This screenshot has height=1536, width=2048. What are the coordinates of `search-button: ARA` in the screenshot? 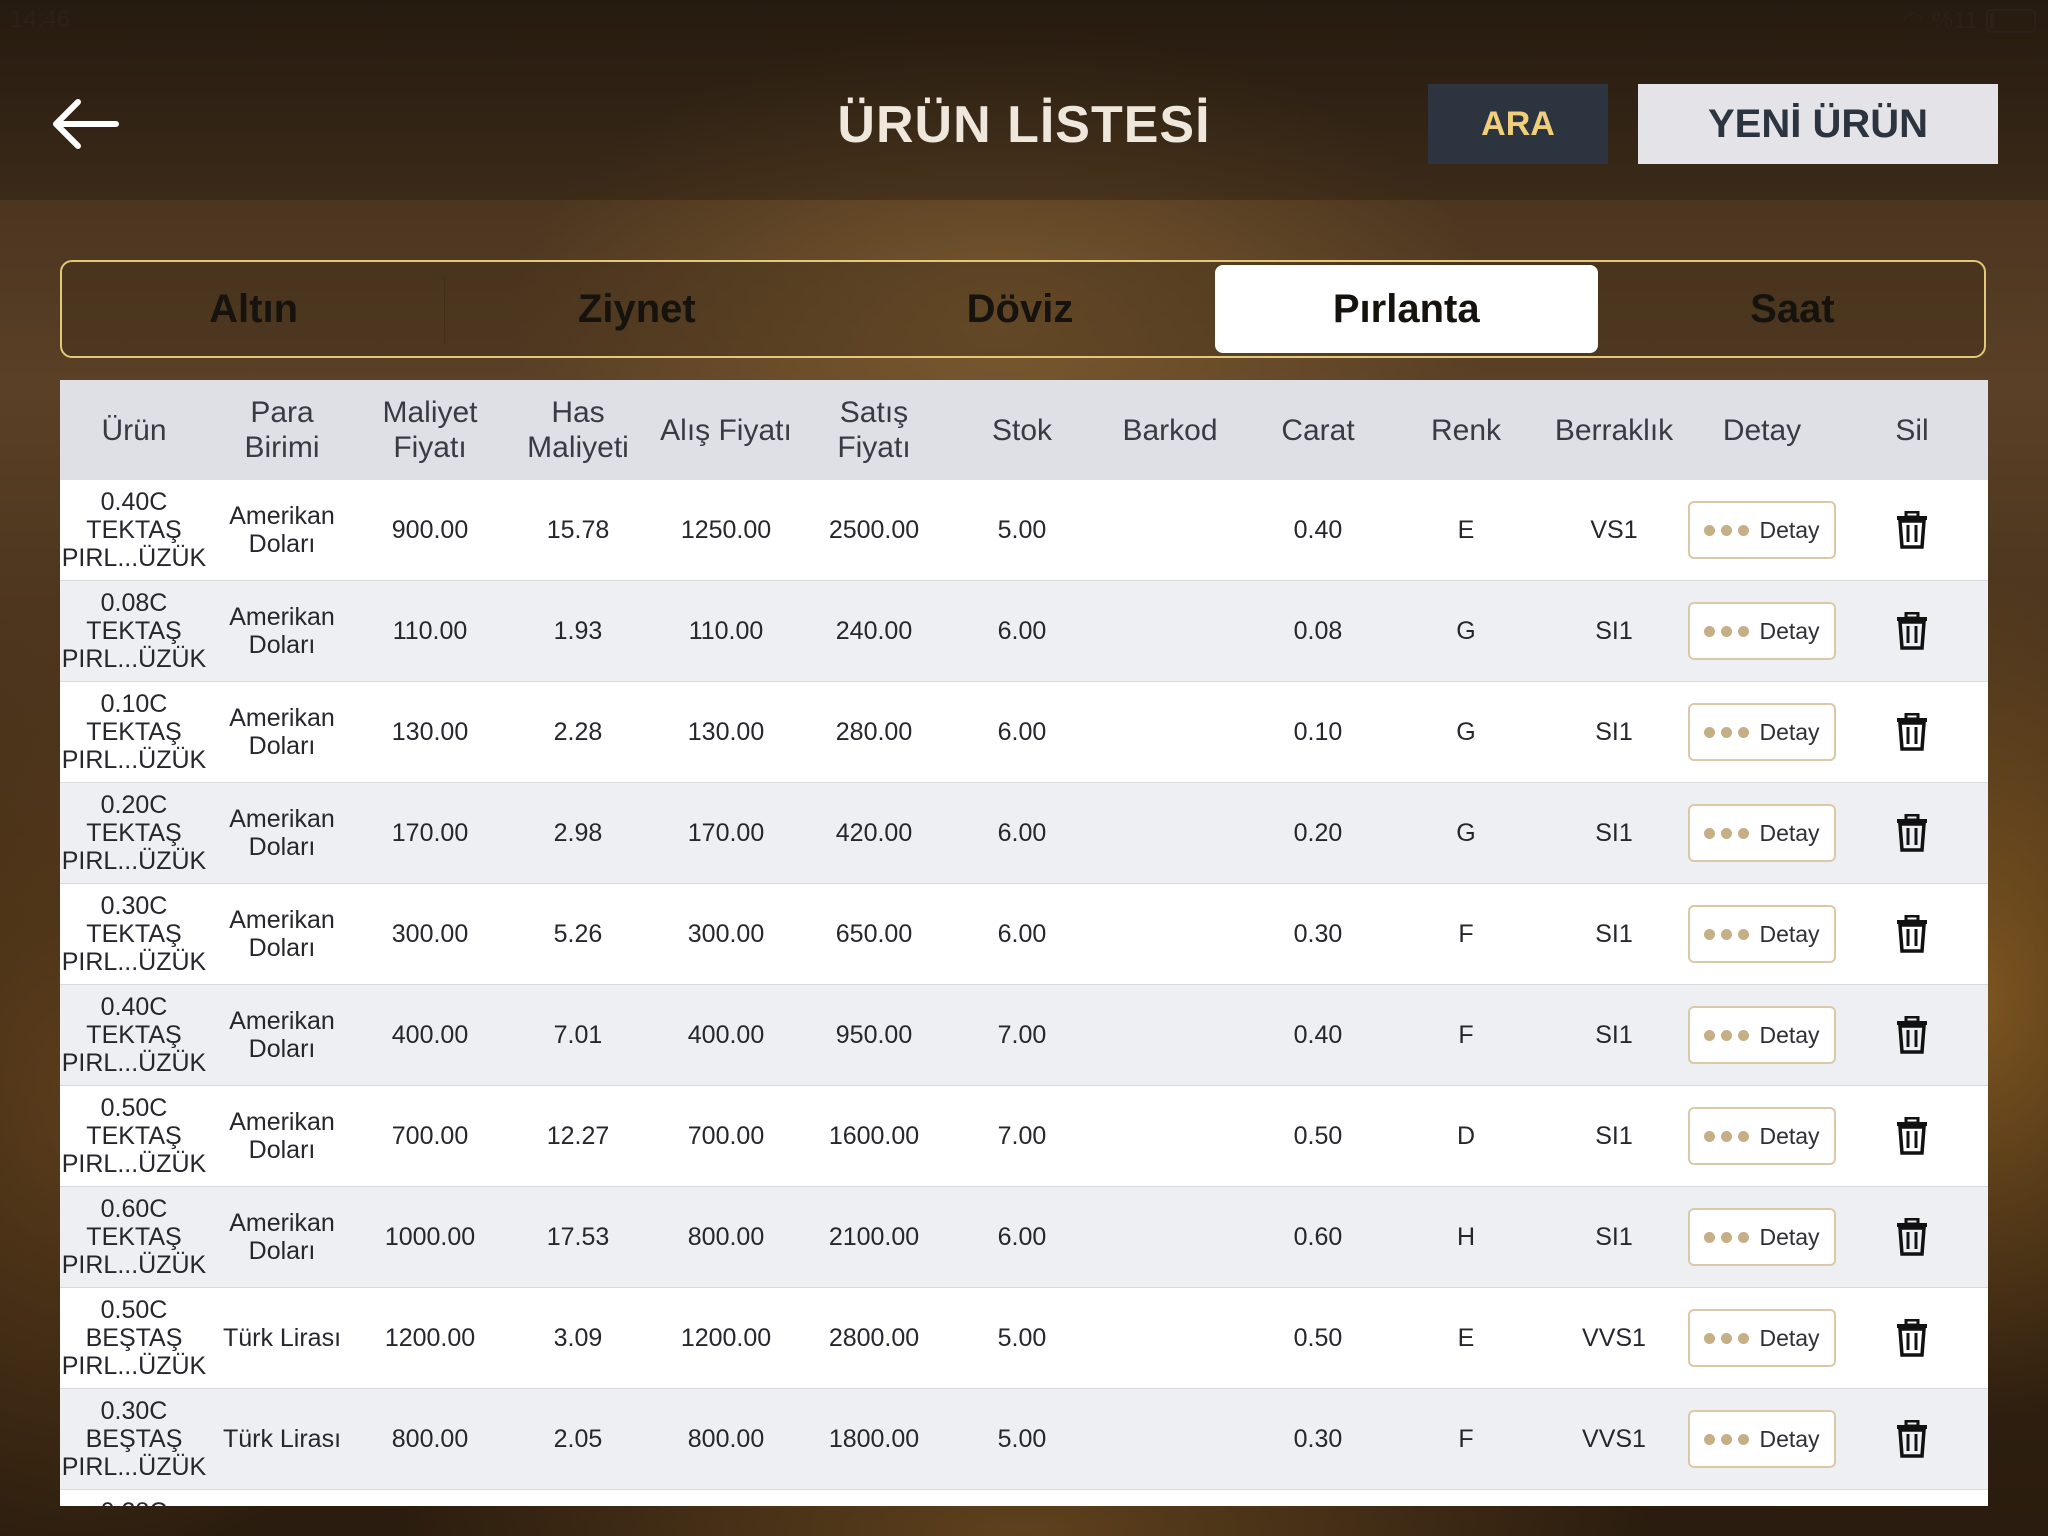 It's located at (1518, 124).